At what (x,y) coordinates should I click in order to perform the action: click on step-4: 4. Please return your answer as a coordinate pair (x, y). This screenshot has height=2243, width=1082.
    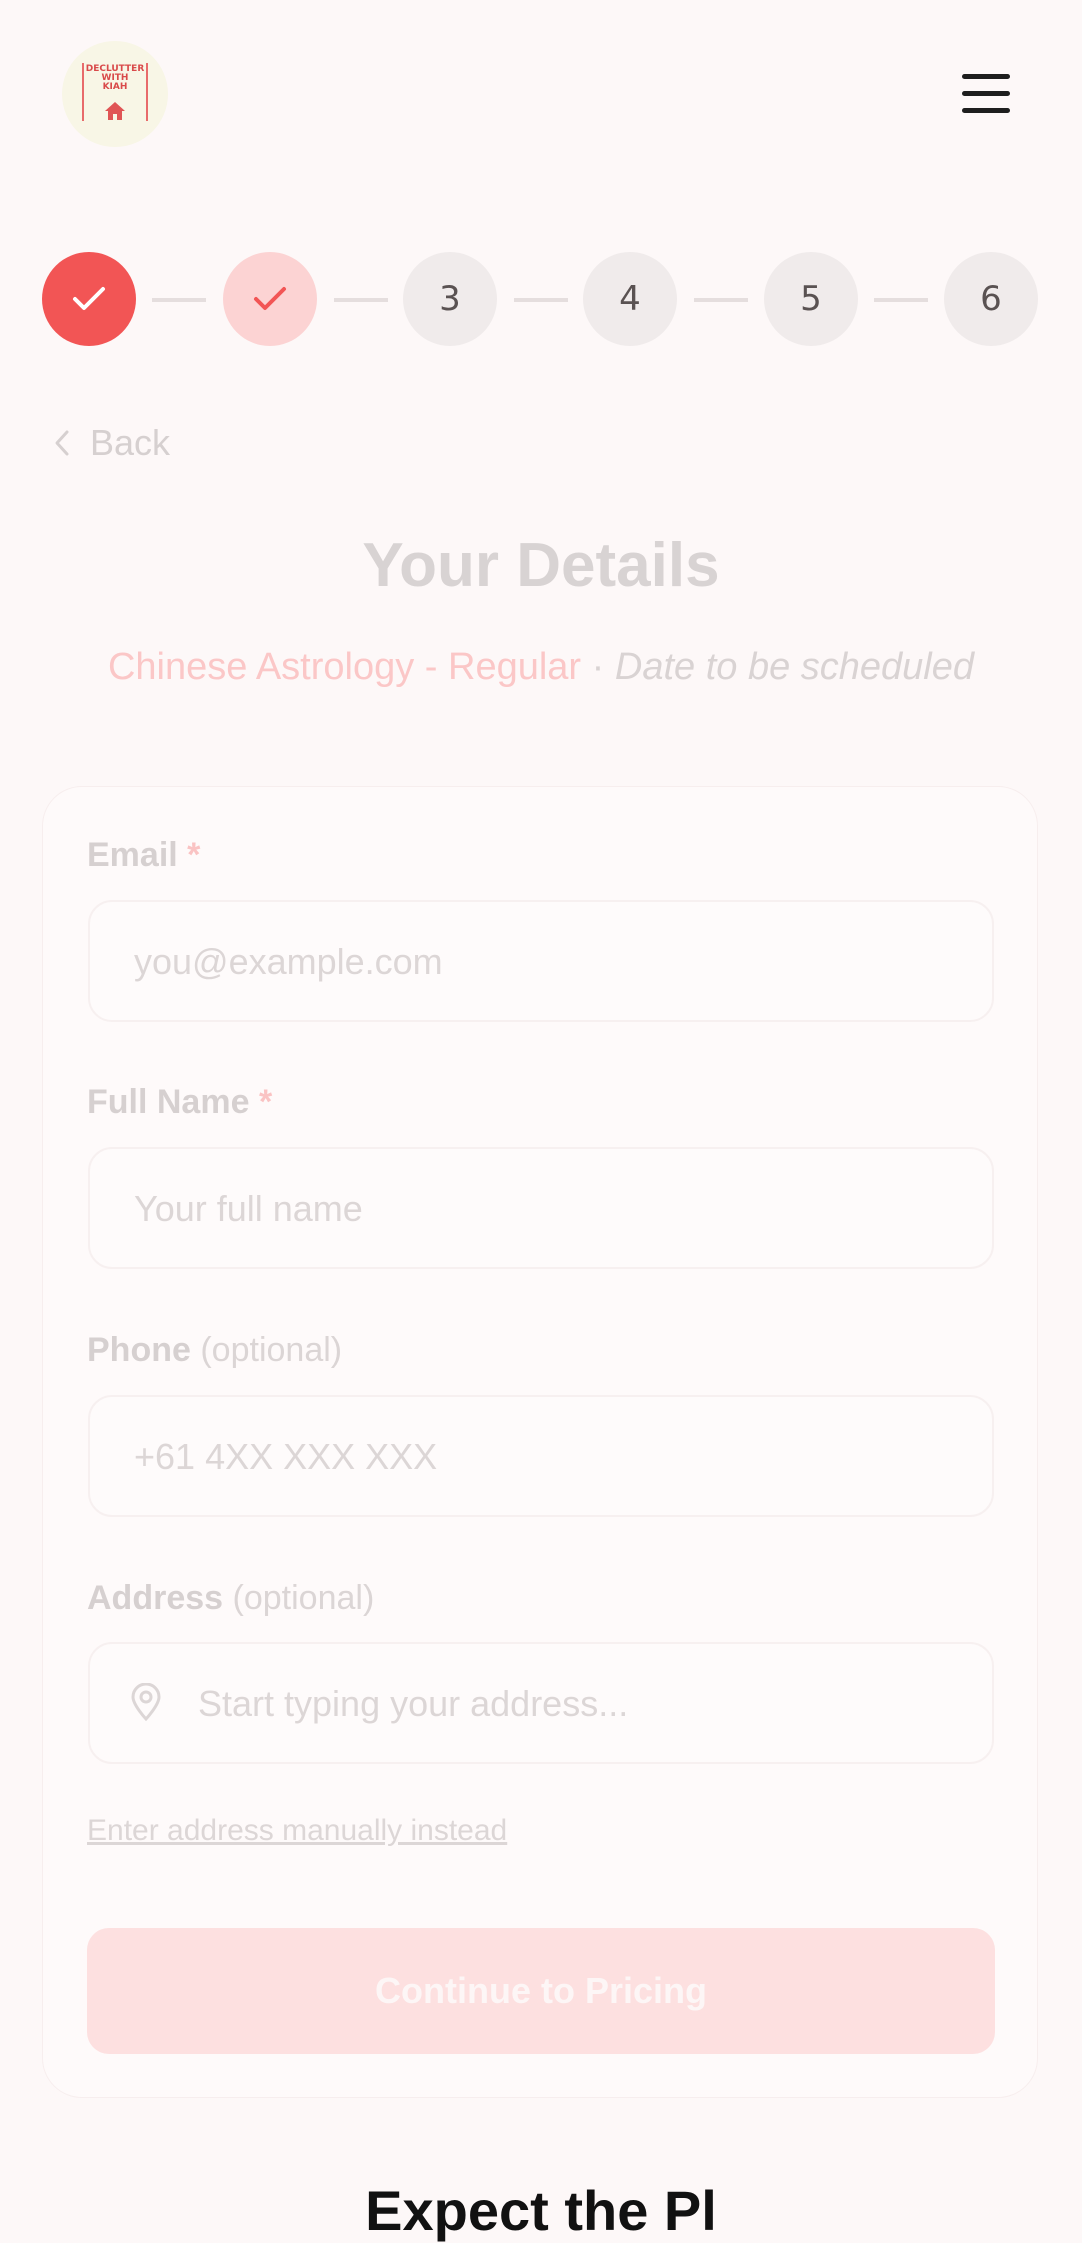
    Looking at the image, I should click on (630, 299).